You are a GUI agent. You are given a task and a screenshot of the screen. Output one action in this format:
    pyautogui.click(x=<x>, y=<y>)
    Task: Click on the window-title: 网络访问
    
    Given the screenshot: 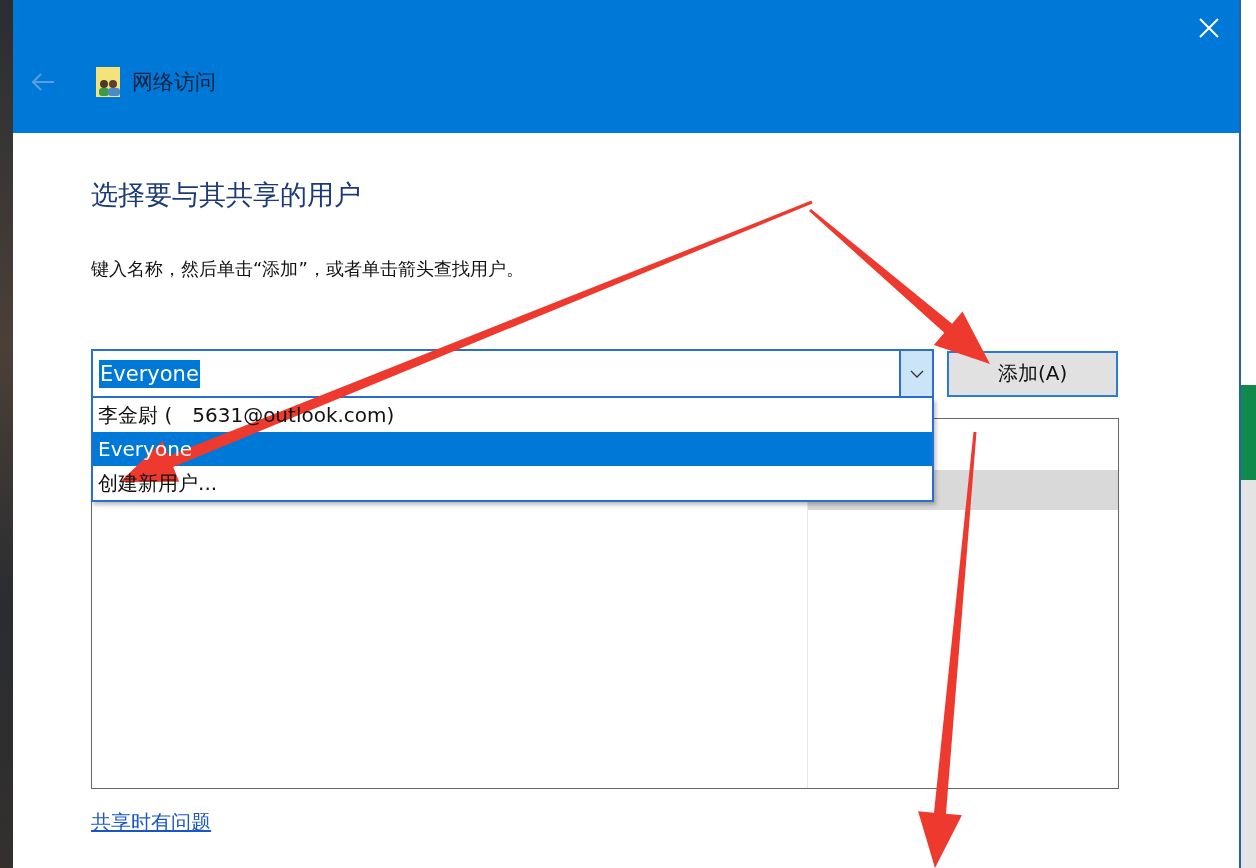 What is the action you would take?
    pyautogui.click(x=174, y=82)
    